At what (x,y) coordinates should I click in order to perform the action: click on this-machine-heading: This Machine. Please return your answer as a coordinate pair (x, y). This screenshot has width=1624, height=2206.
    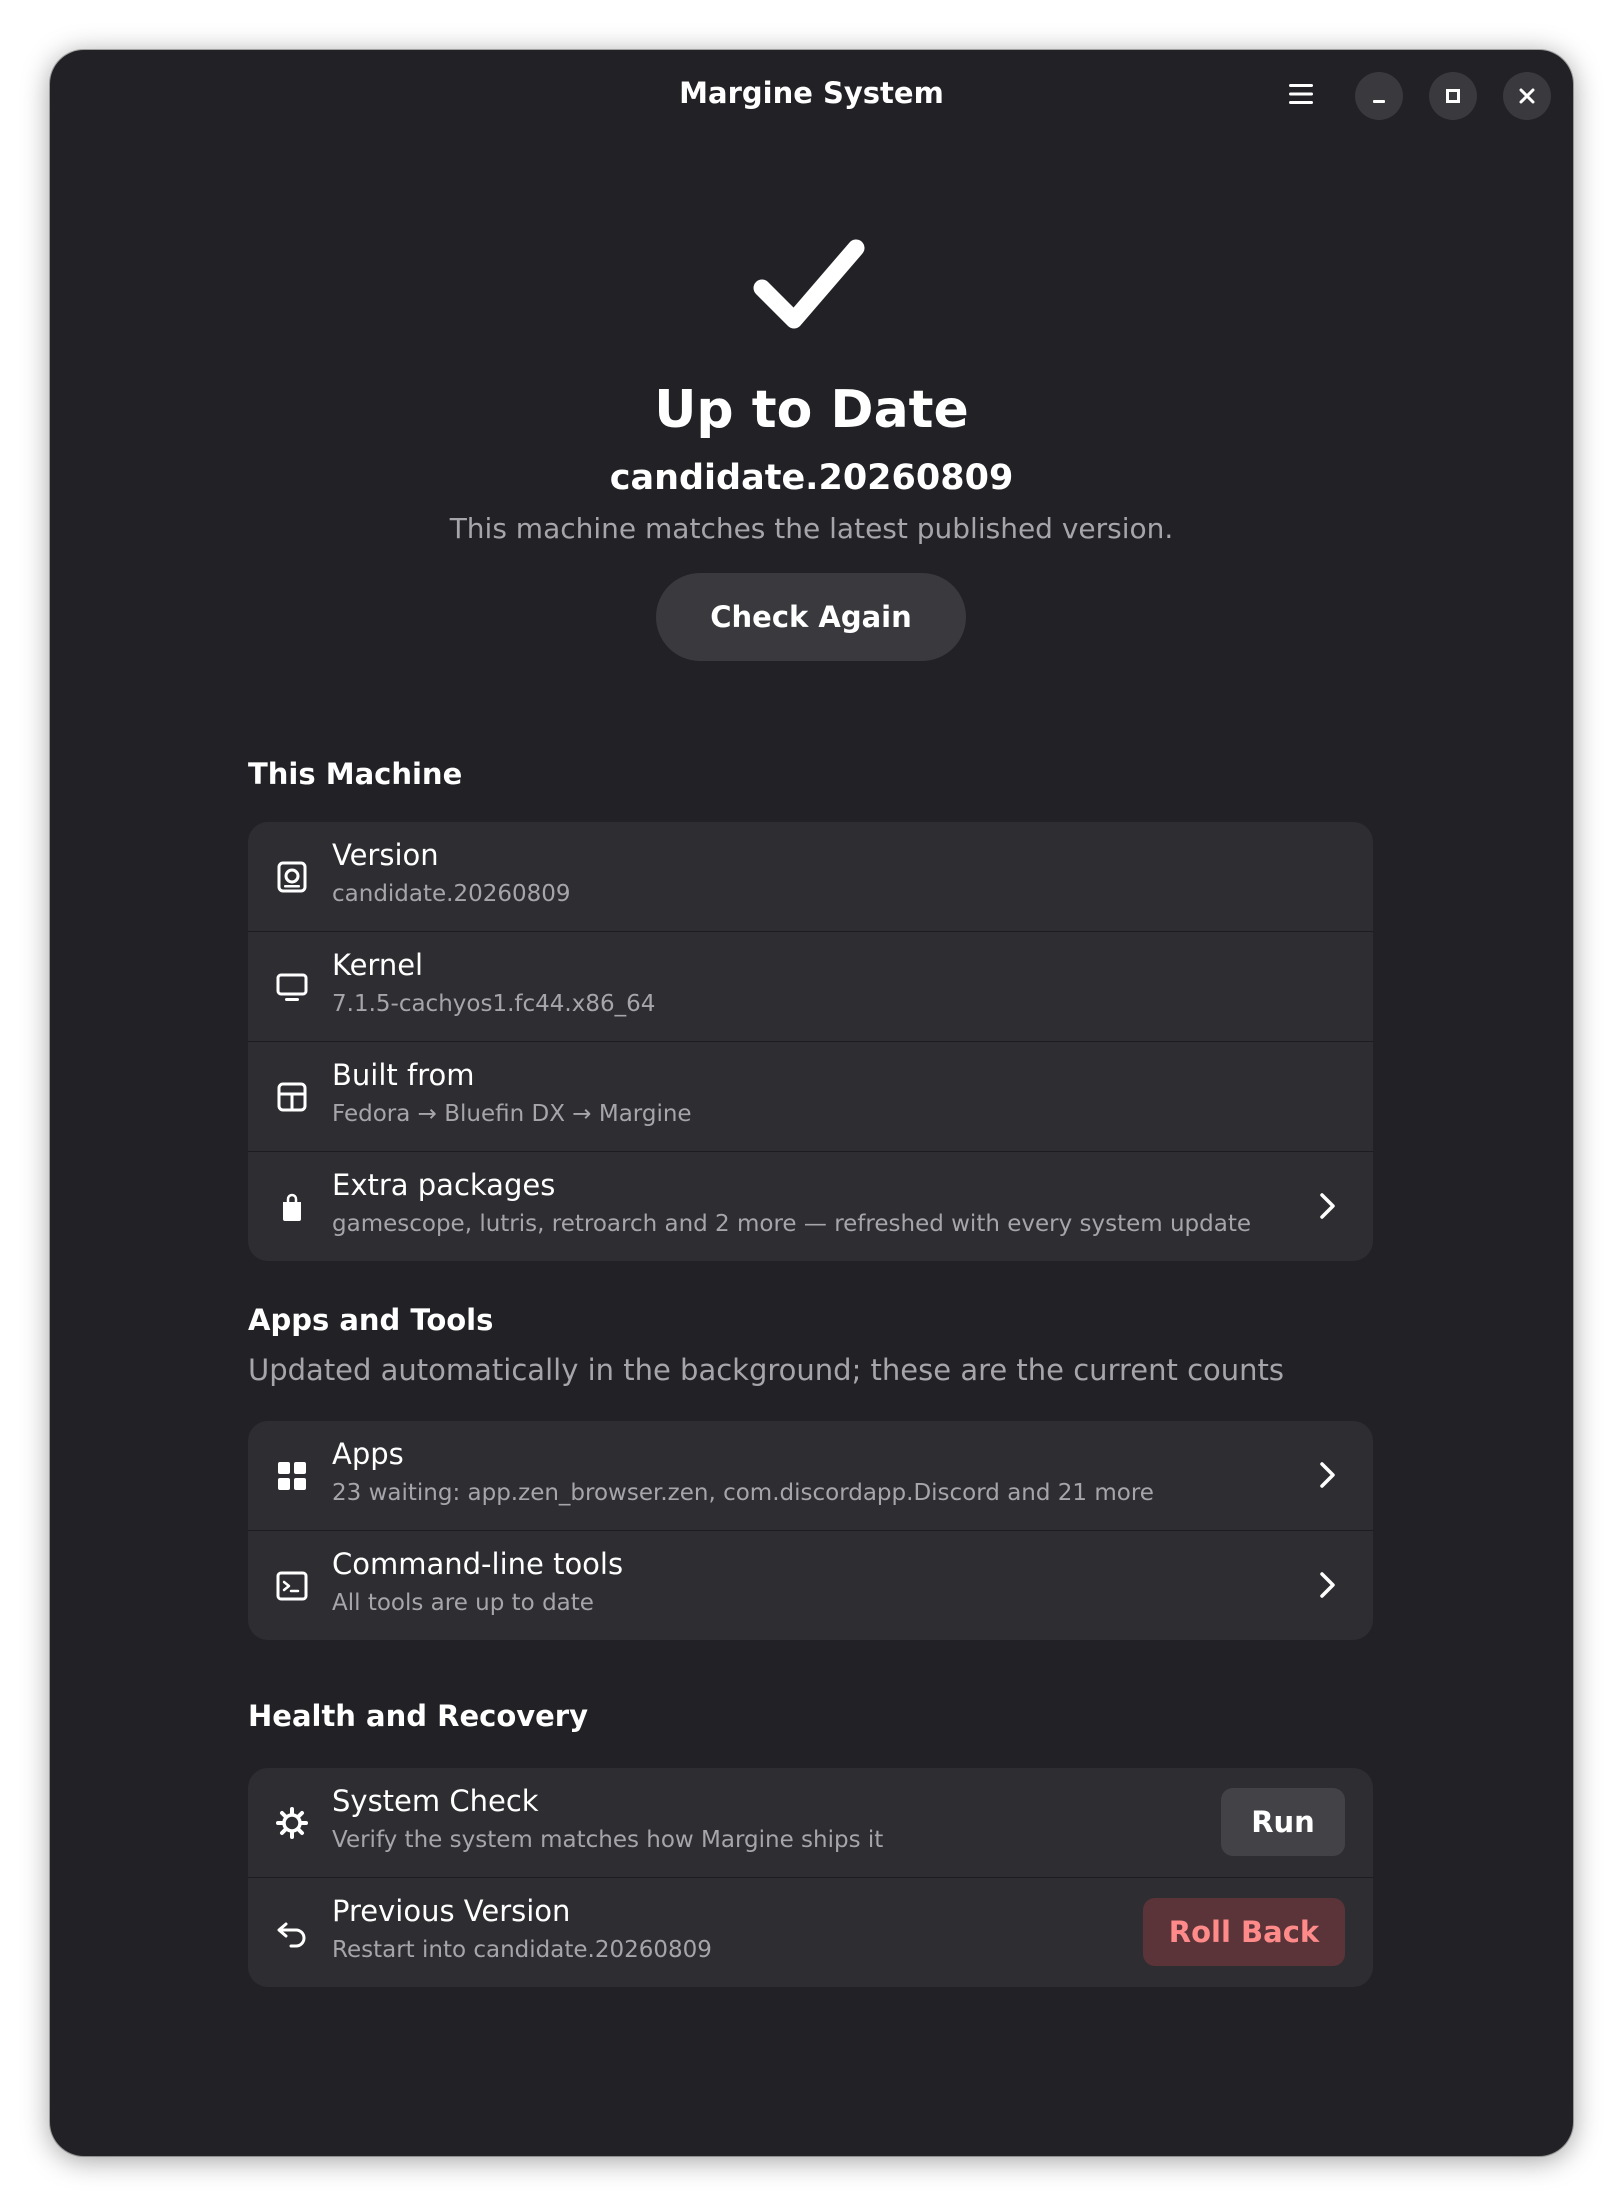
    Looking at the image, I should click on (355, 774).